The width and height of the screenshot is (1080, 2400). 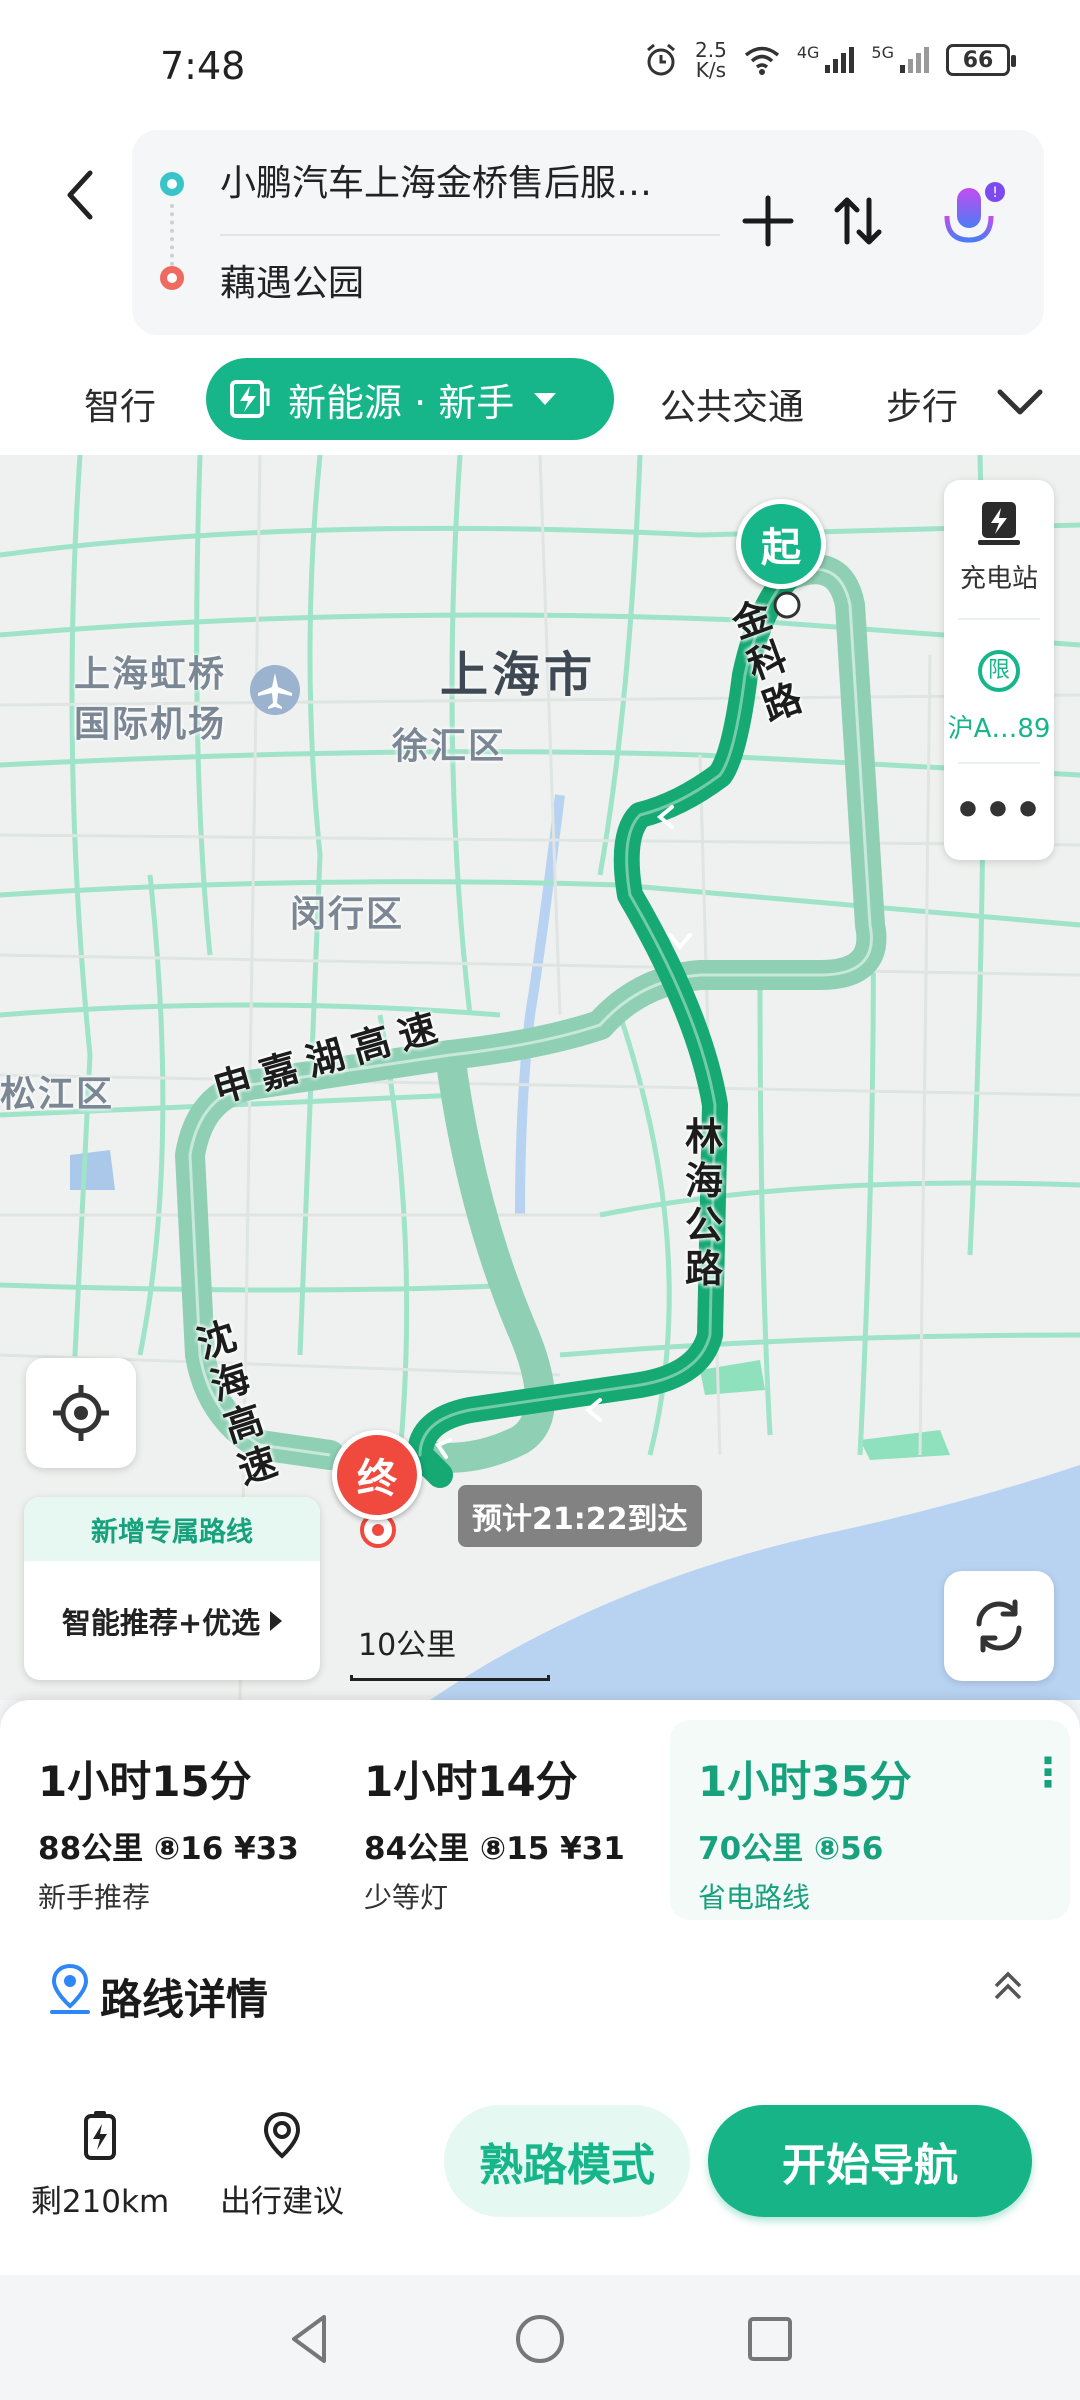 I want to click on start-navigation-button: 开始导航, so click(x=870, y=2161).